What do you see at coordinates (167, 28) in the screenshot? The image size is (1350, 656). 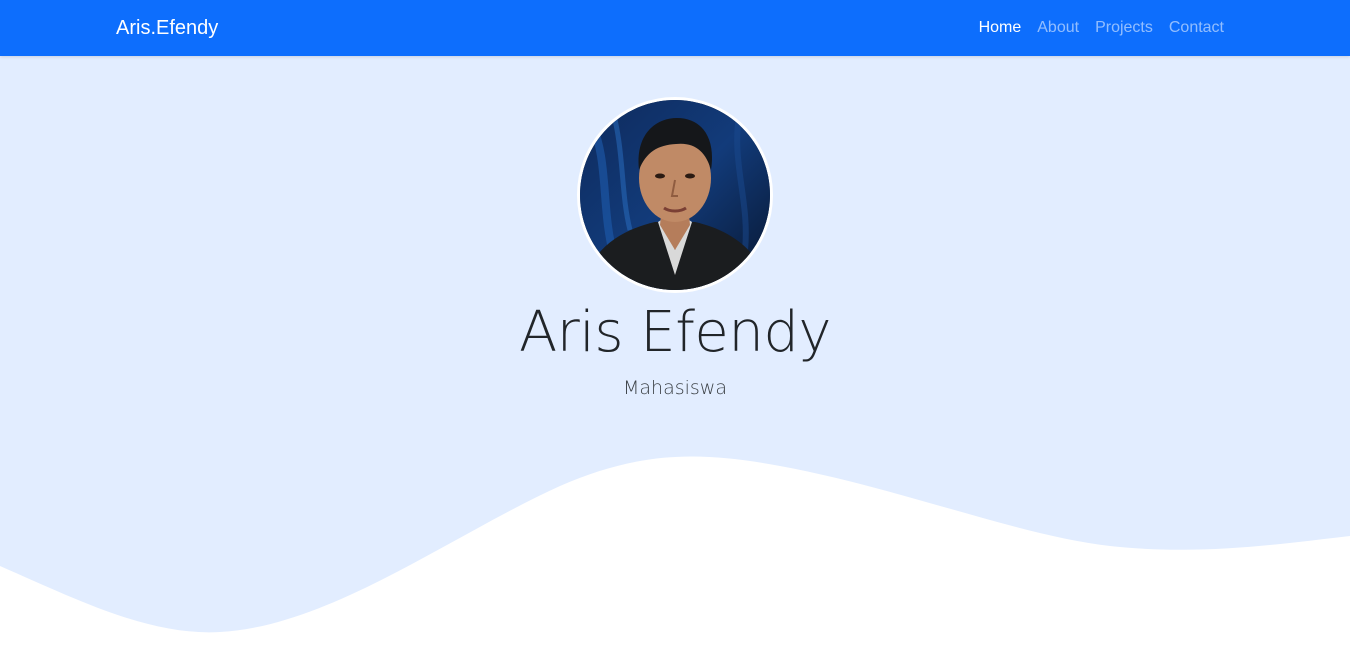 I see `brand-link: Aris.Efendy` at bounding box center [167, 28].